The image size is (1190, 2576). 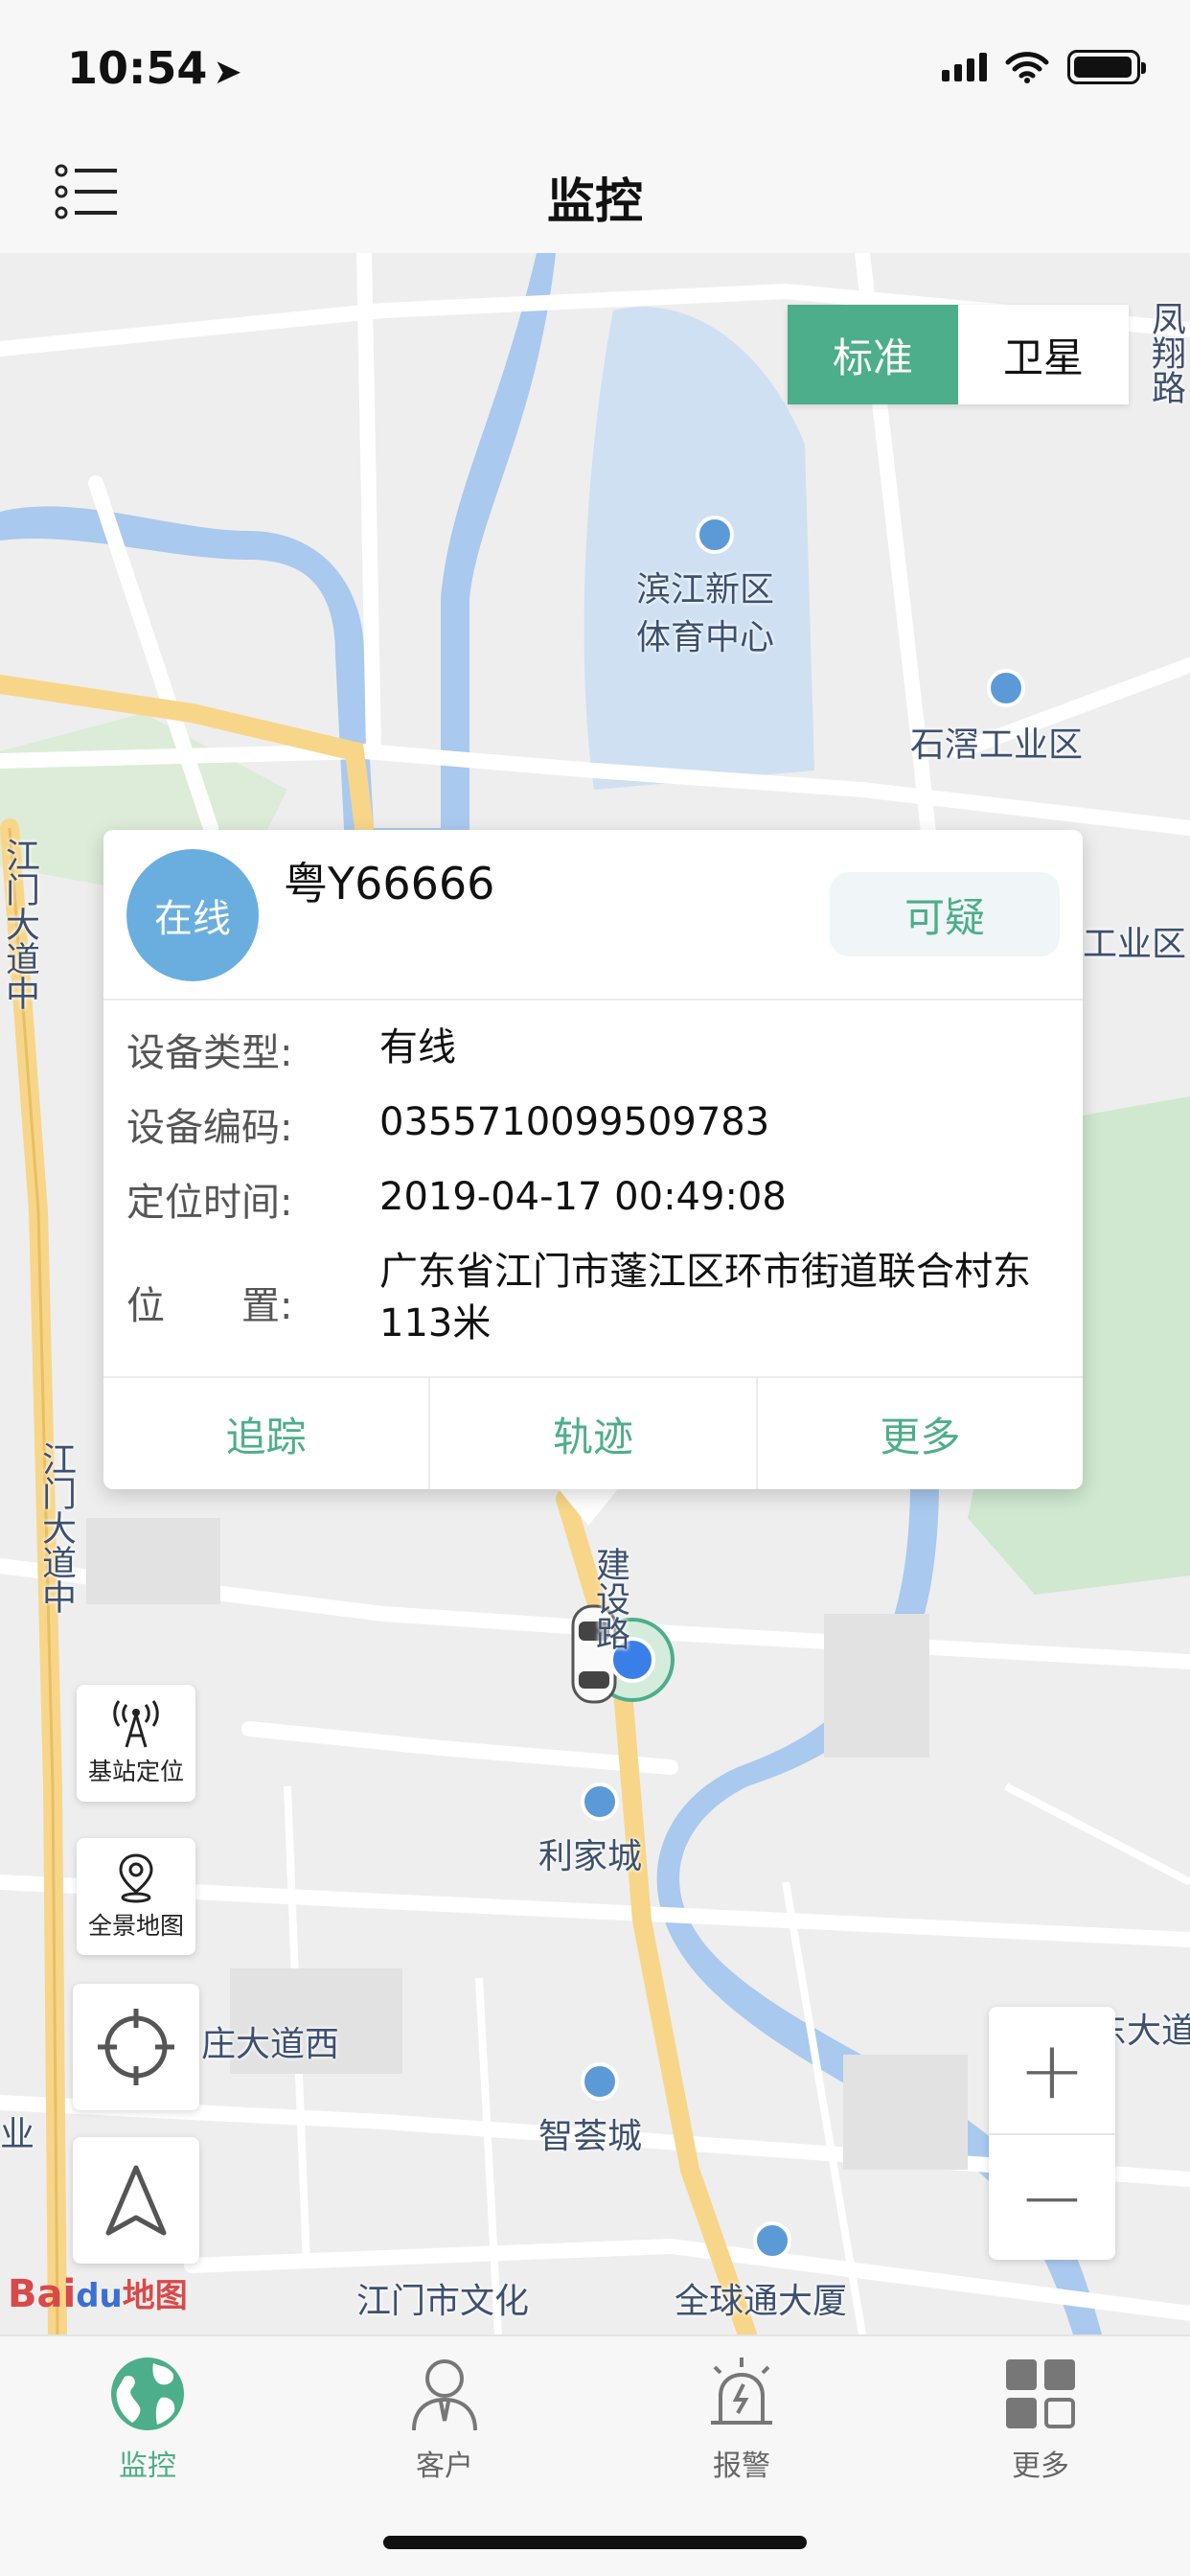 I want to click on tab-customers: 客户, so click(x=445, y=2419).